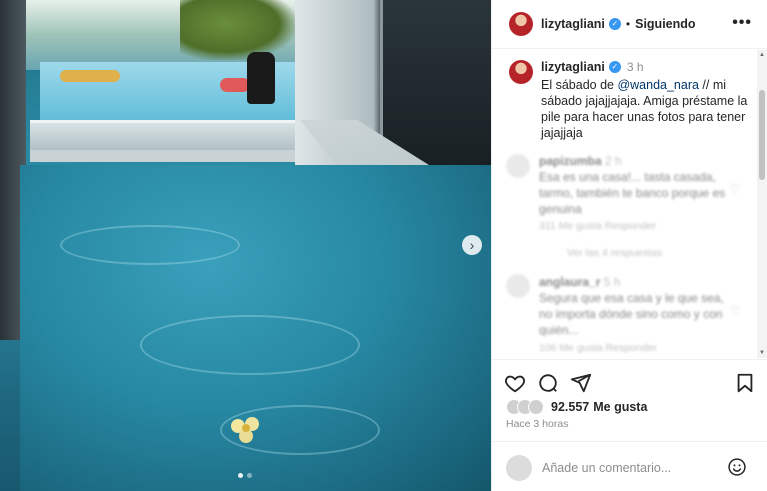 The image size is (767, 491). What do you see at coordinates (261, 78) in the screenshot?
I see `person-silhouette` at bounding box center [261, 78].